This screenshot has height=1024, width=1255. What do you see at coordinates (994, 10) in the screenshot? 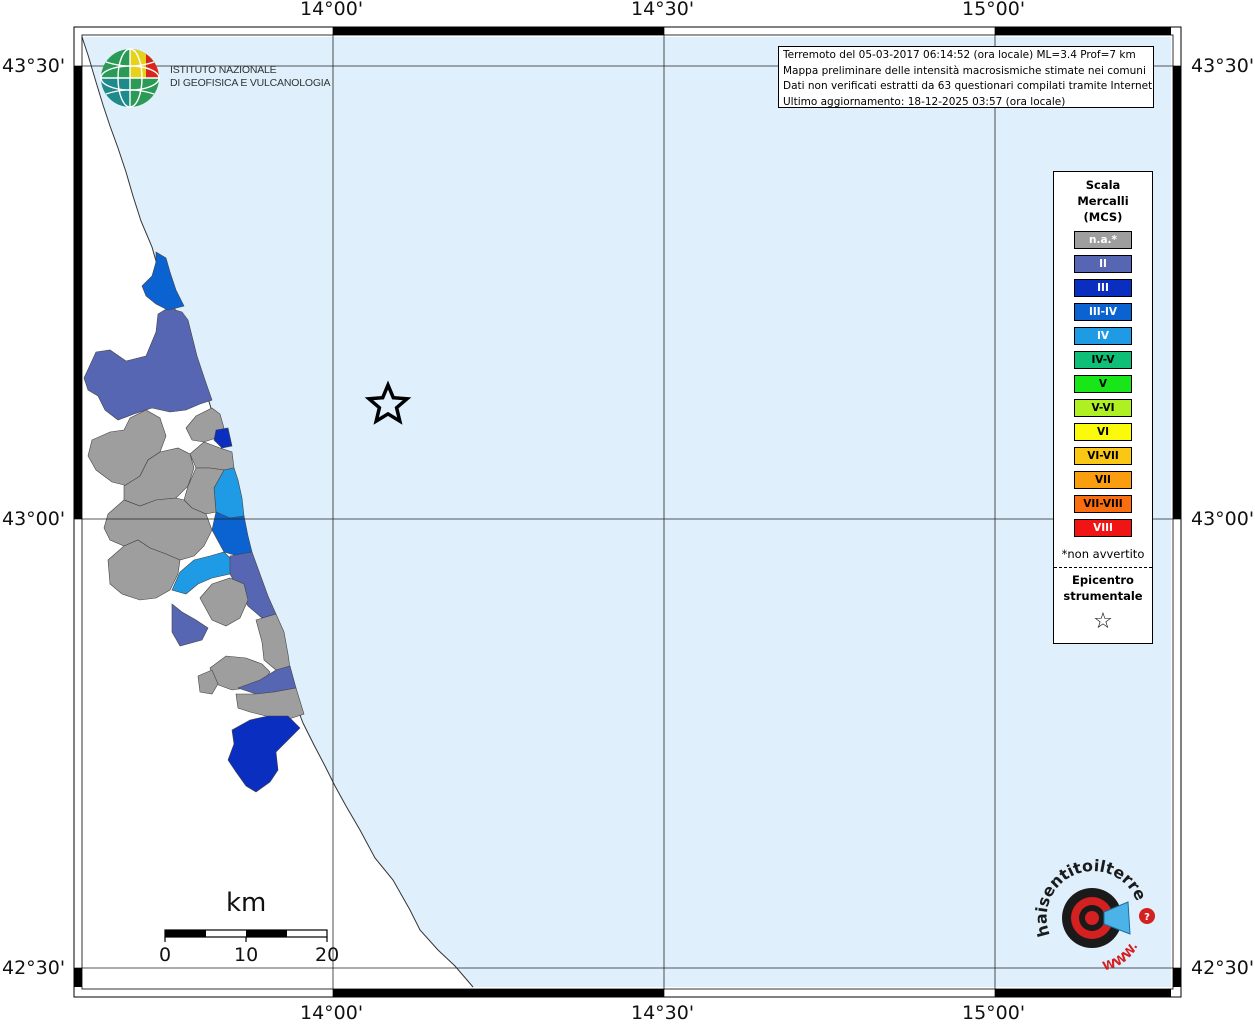
I see `lon-label-top-15-00: 15°00'` at bounding box center [994, 10].